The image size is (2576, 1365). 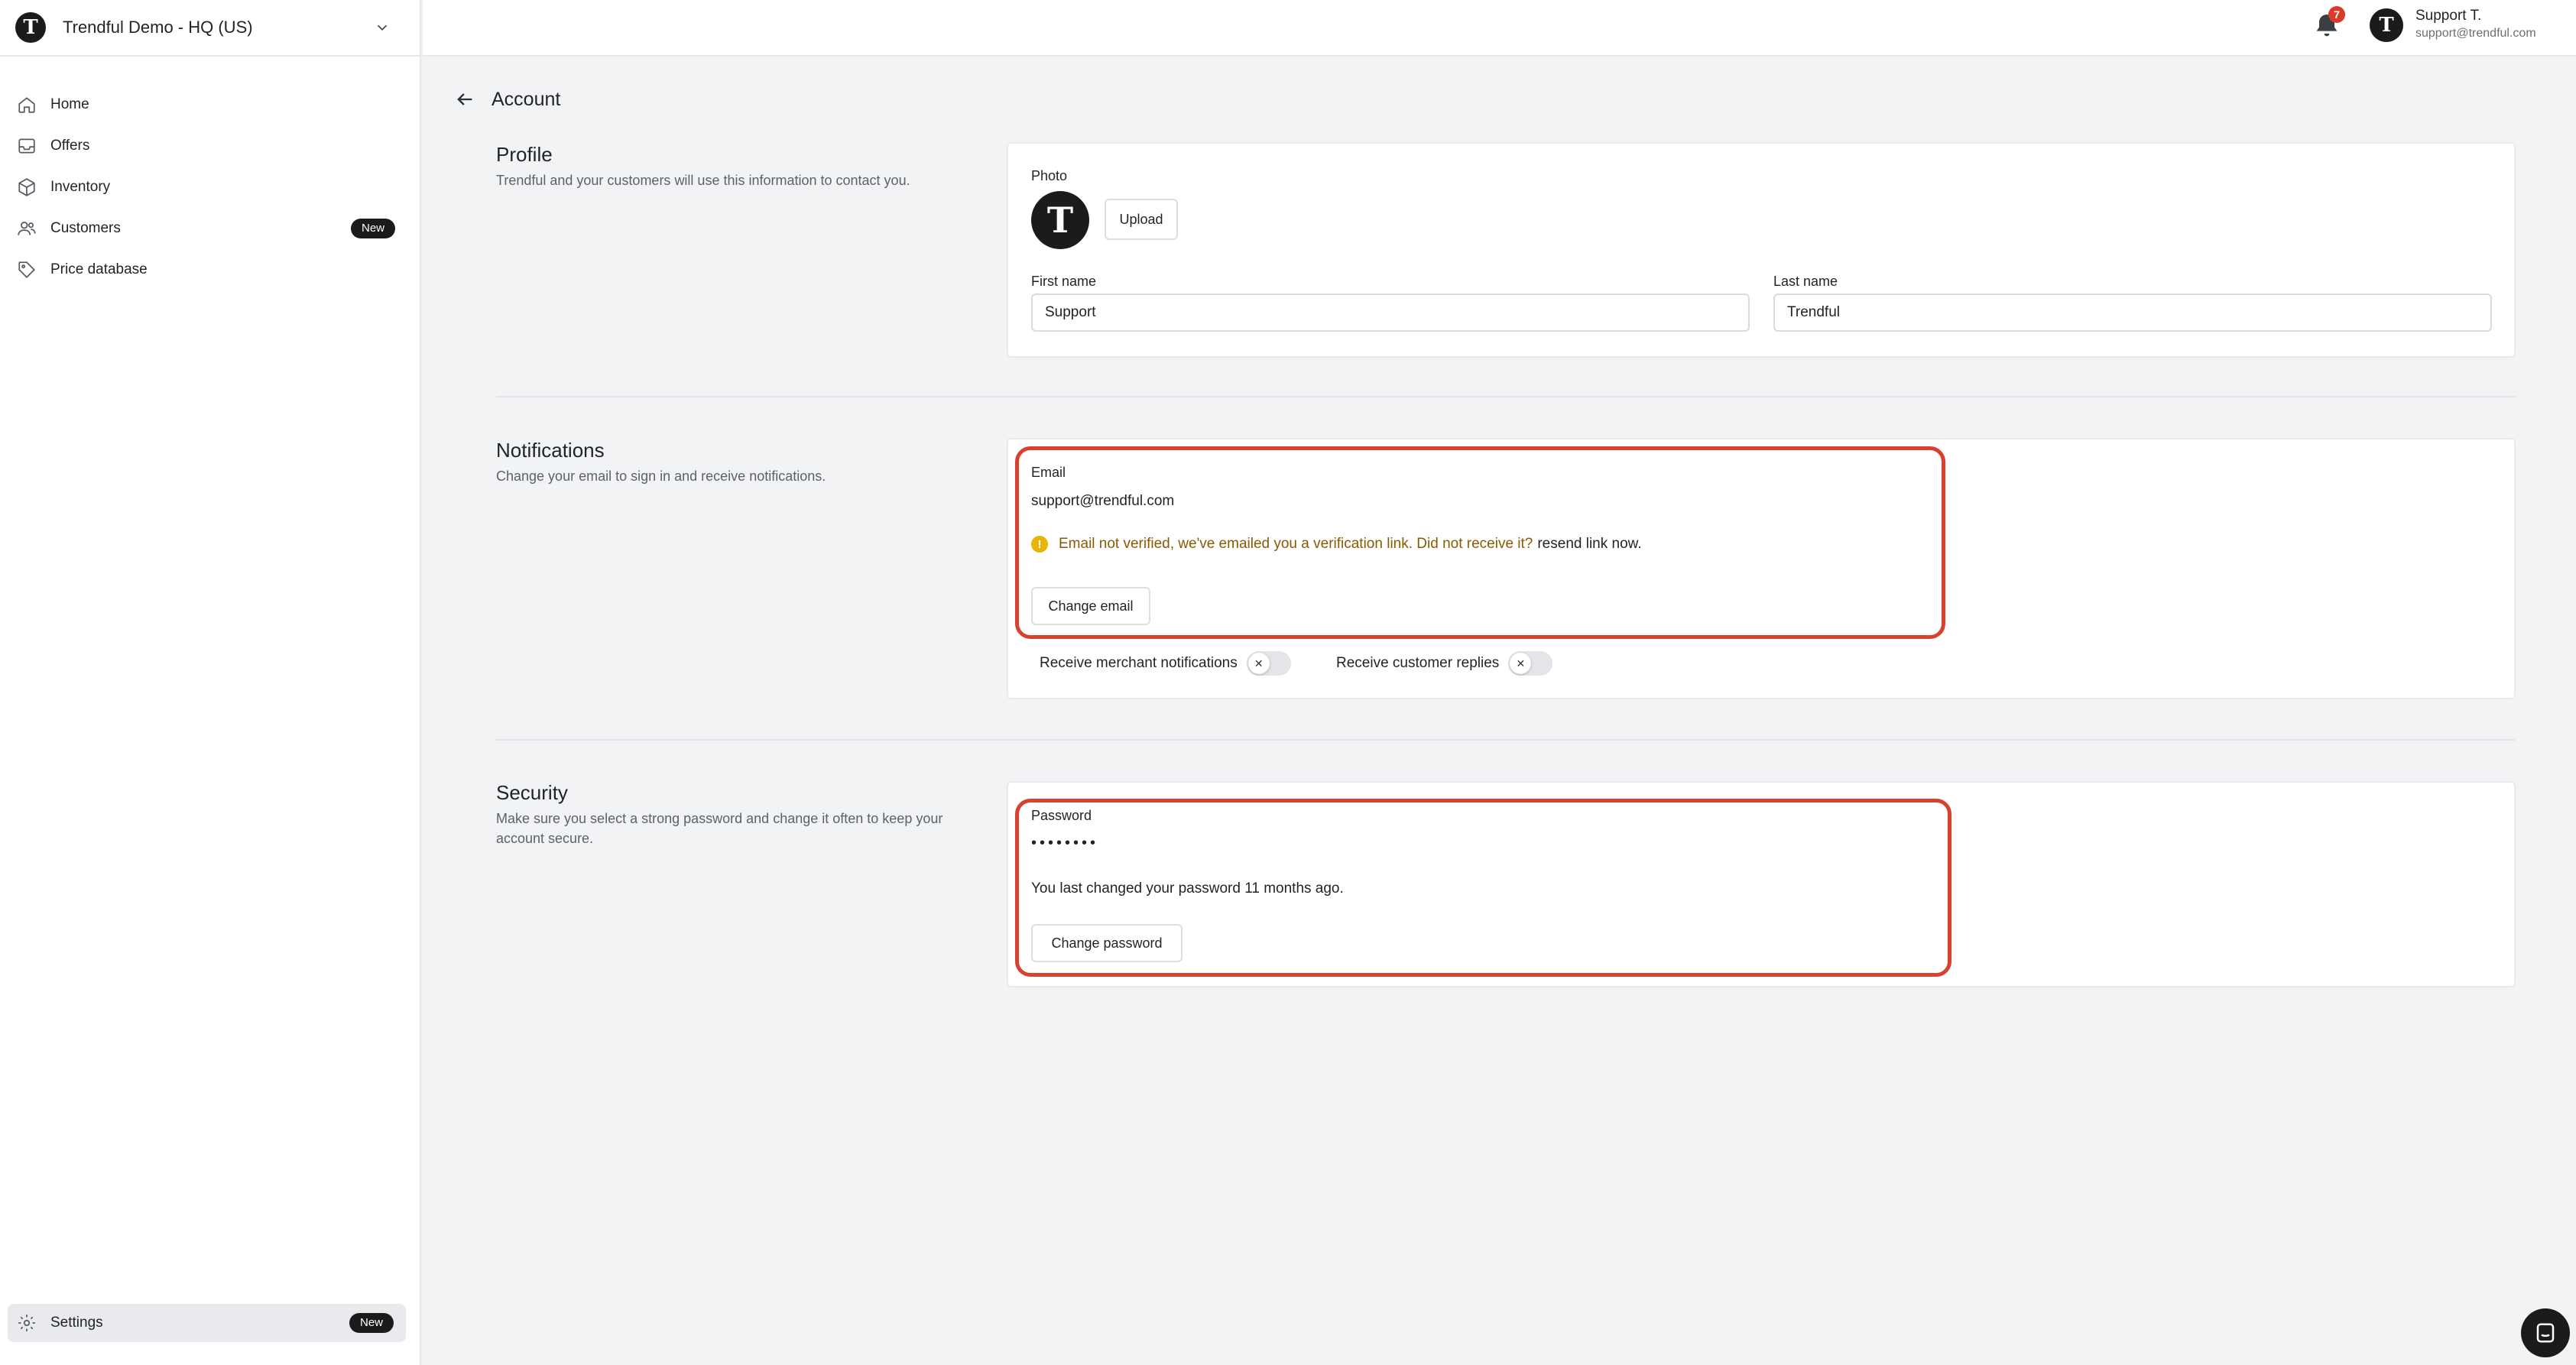 What do you see at coordinates (207, 1323) in the screenshot?
I see `sidebar-item-settings: Settings New` at bounding box center [207, 1323].